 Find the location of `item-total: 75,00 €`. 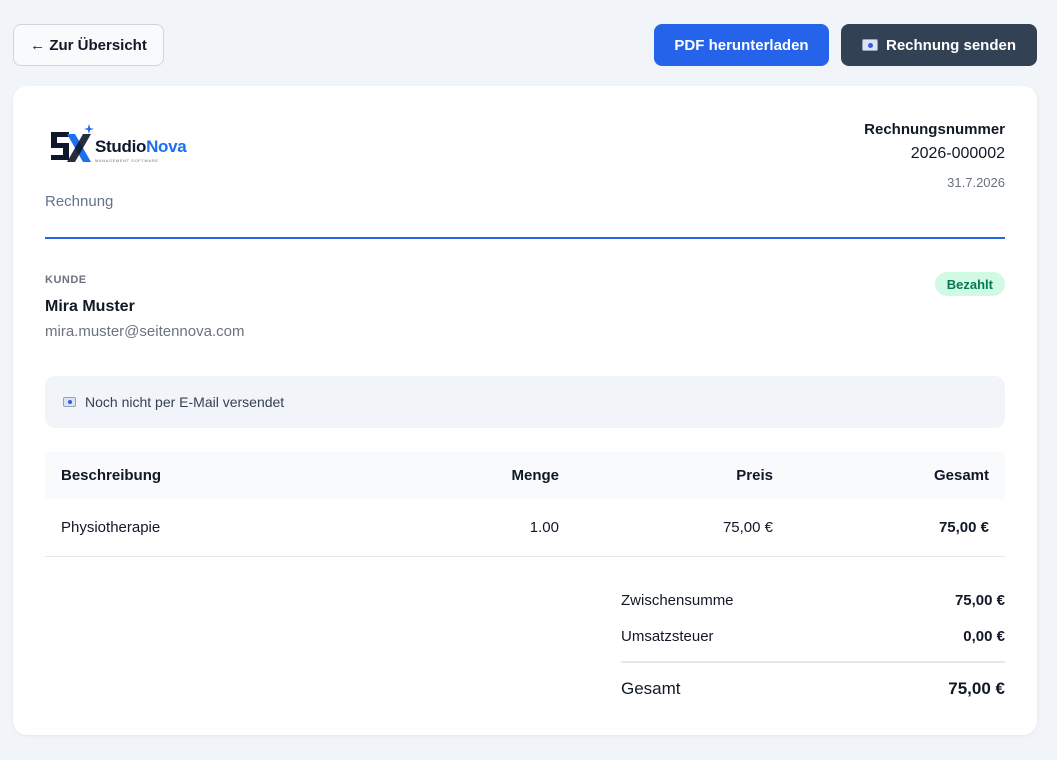

item-total: 75,00 € is located at coordinates (897, 528).